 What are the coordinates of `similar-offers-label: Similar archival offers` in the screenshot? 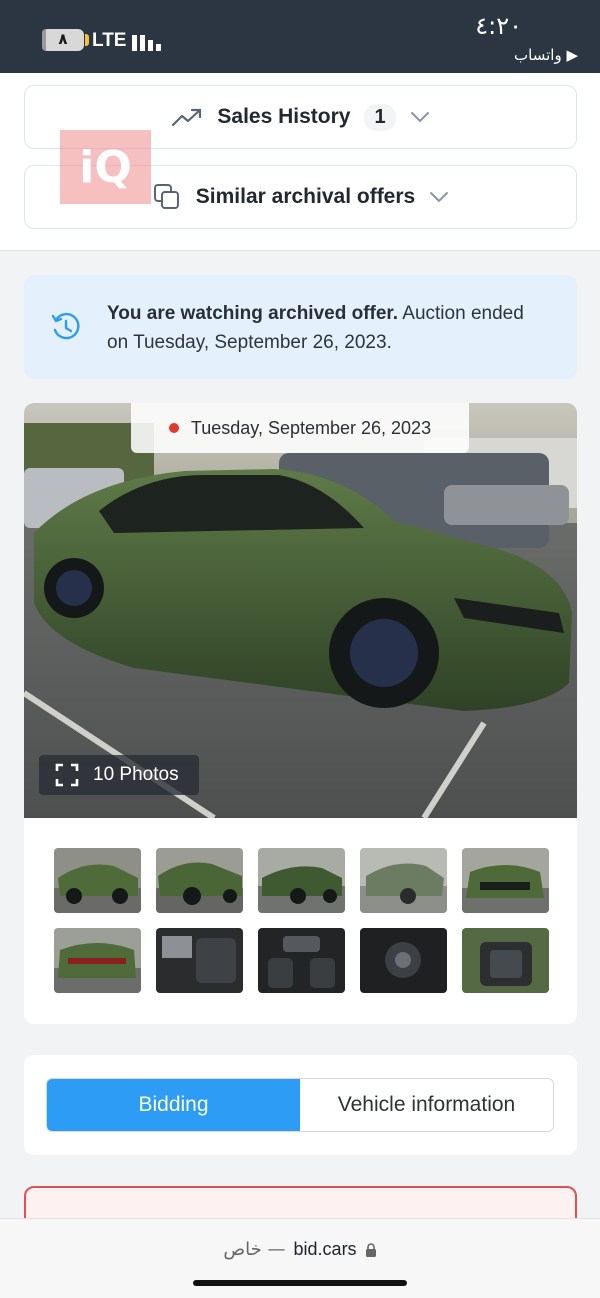 It's located at (305, 196).